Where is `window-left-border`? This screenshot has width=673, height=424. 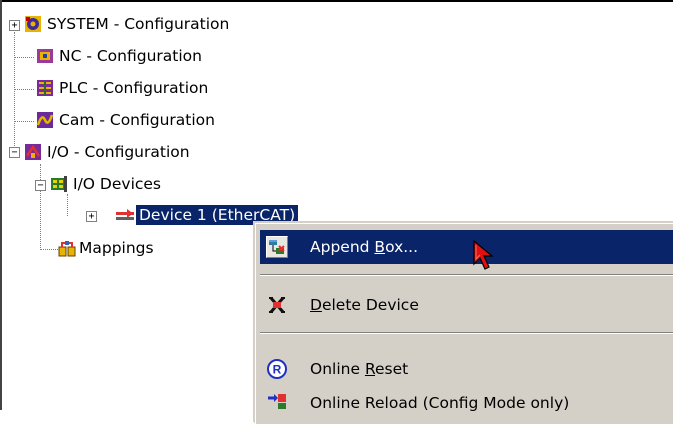 window-left-border is located at coordinates (1, 205).